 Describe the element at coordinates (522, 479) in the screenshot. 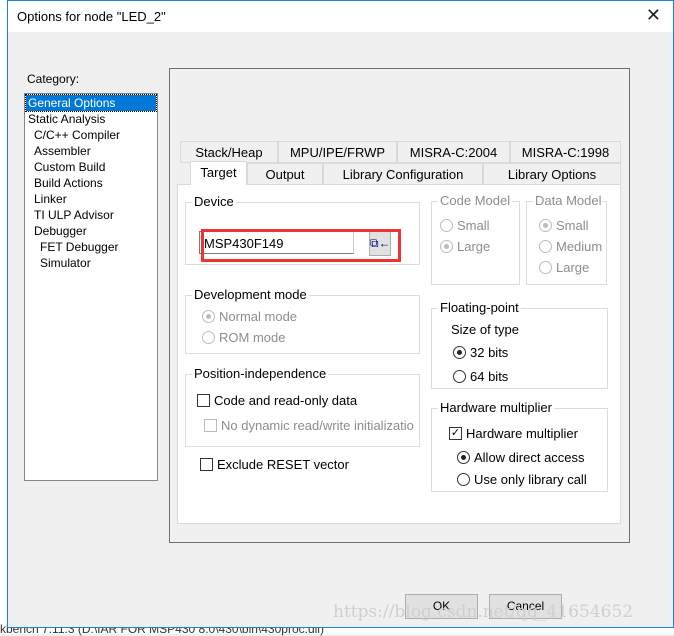

I see `use-library-call-radio: Use only library call` at that location.